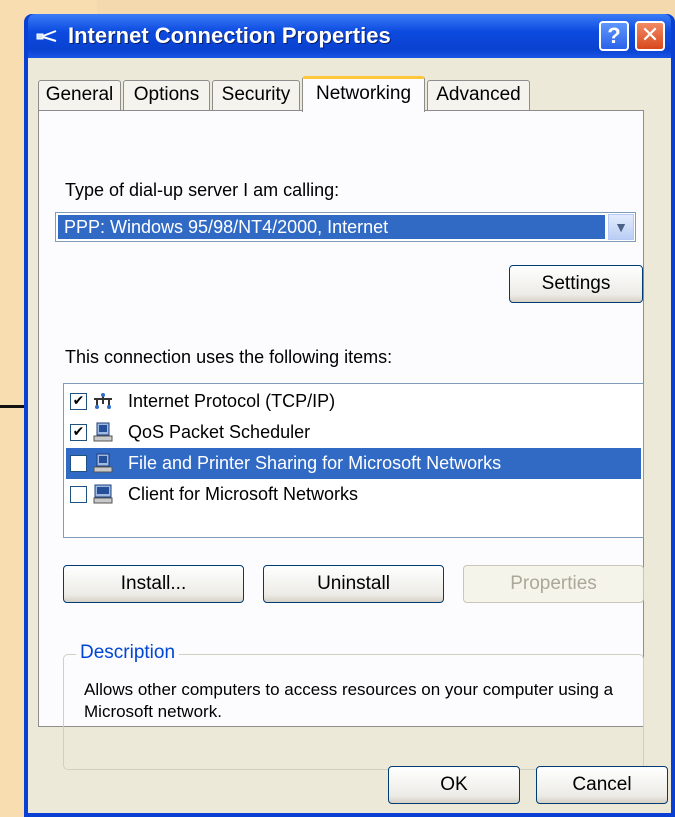 The width and height of the screenshot is (675, 817). I want to click on server-type-label: Type of dial-up server I am calling:, so click(202, 190).